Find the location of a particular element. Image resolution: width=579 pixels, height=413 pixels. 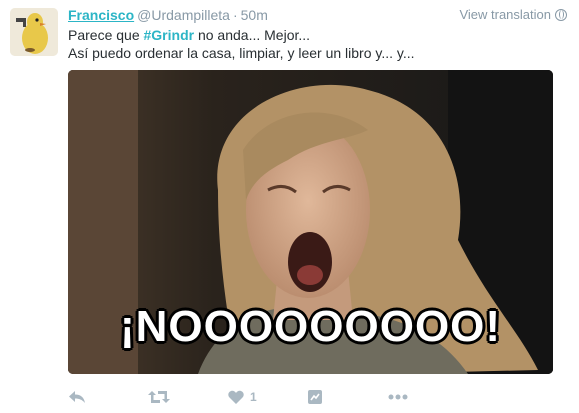

avatar is located at coordinates (34, 32).